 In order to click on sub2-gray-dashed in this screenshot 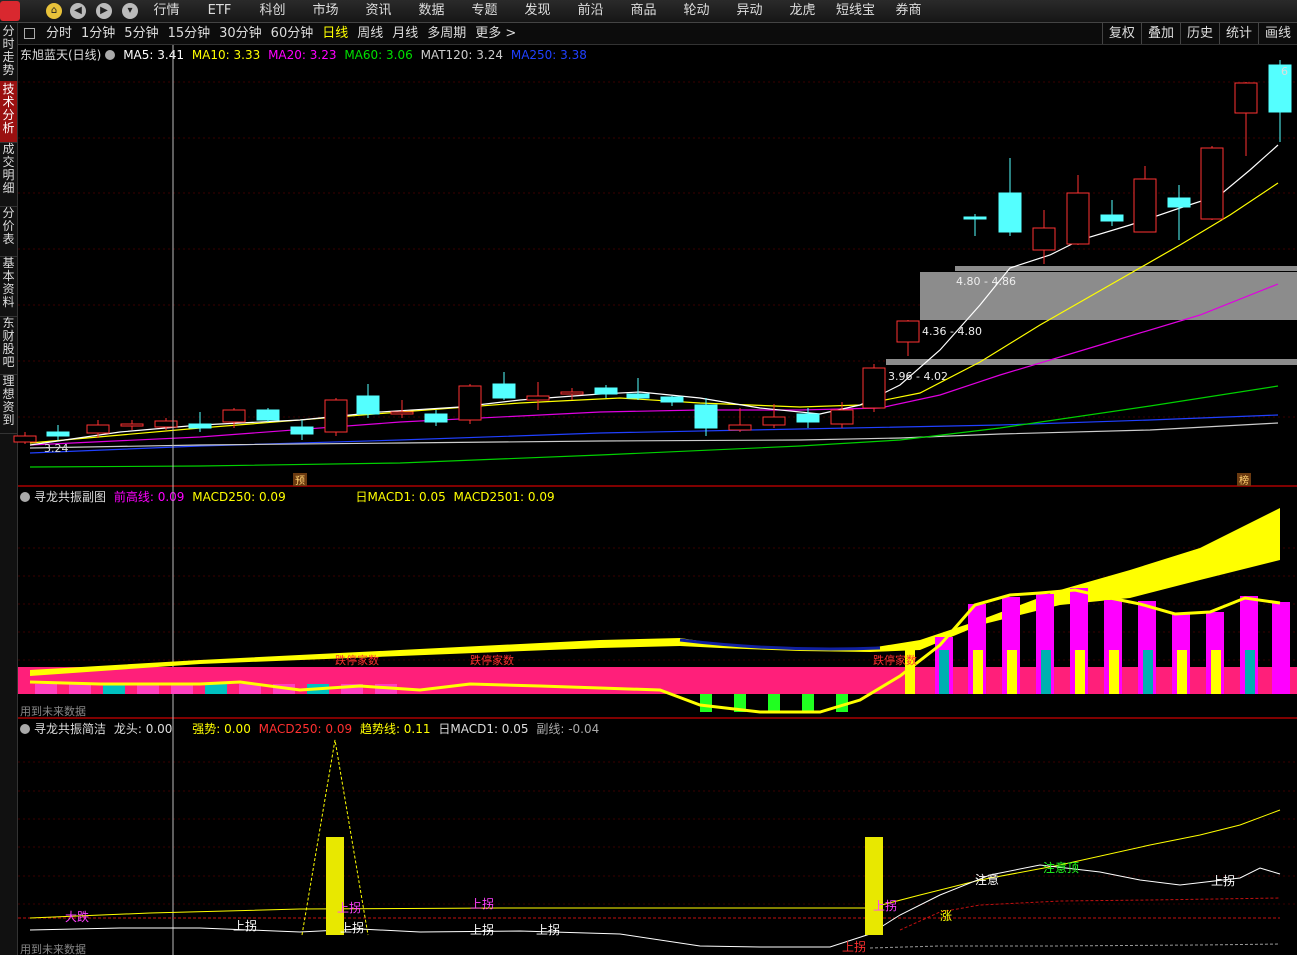, I will do `click(1075, 946)`.